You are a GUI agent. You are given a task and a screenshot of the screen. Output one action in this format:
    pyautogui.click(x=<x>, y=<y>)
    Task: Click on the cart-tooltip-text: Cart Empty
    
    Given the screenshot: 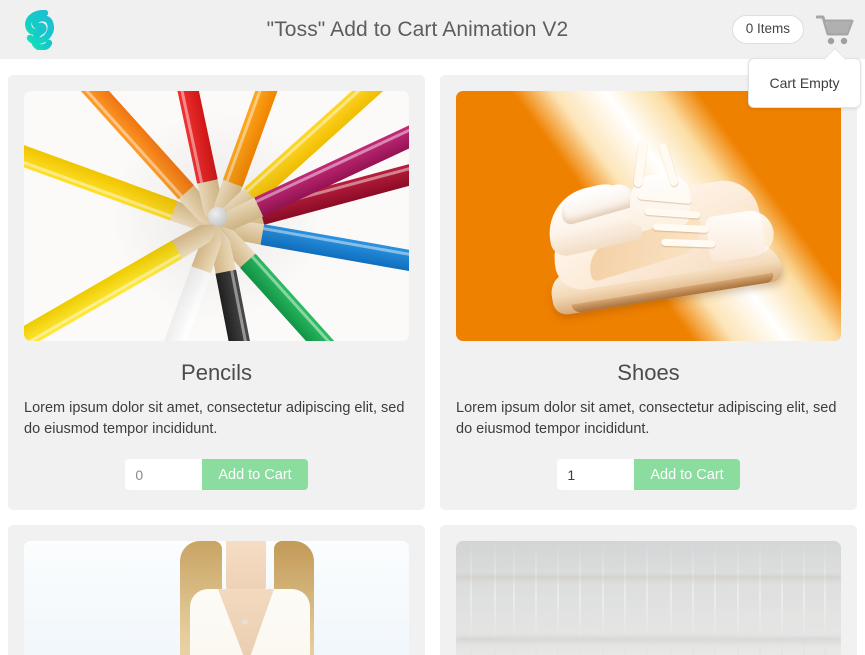 What is the action you would take?
    pyautogui.click(x=804, y=83)
    